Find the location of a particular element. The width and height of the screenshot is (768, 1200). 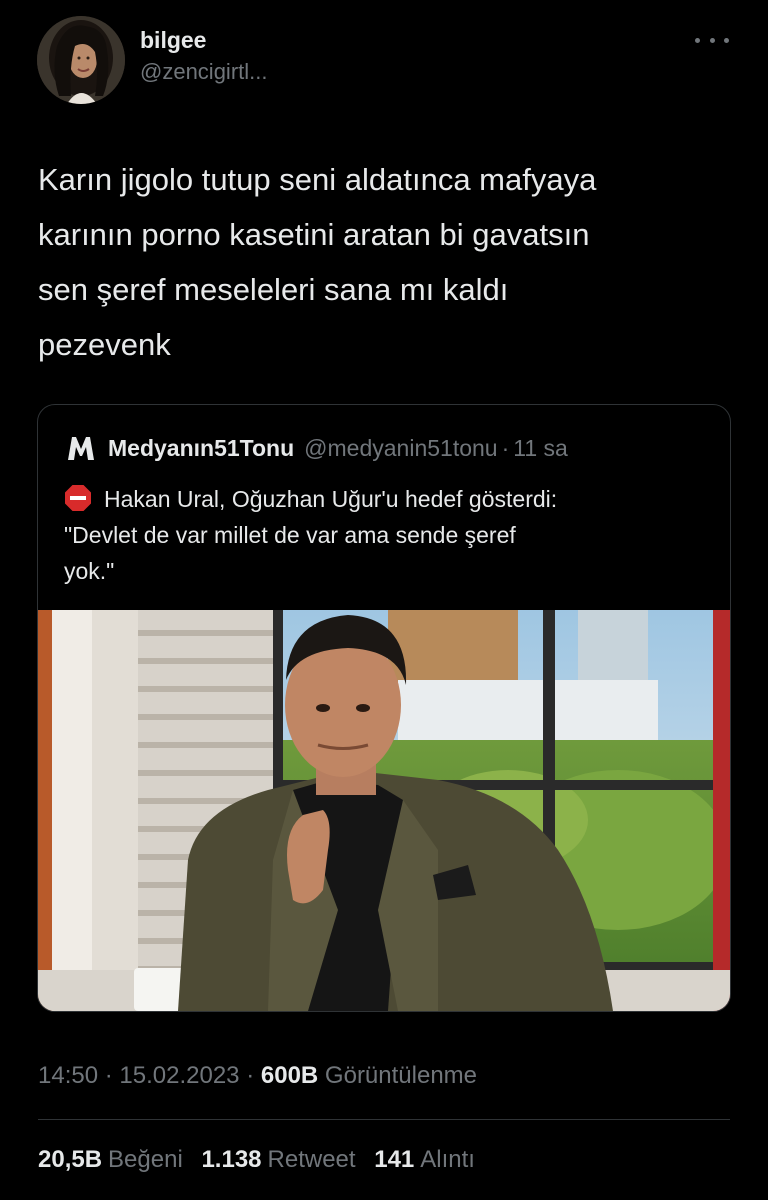

author-display-name: bilgee is located at coordinates (203, 40).